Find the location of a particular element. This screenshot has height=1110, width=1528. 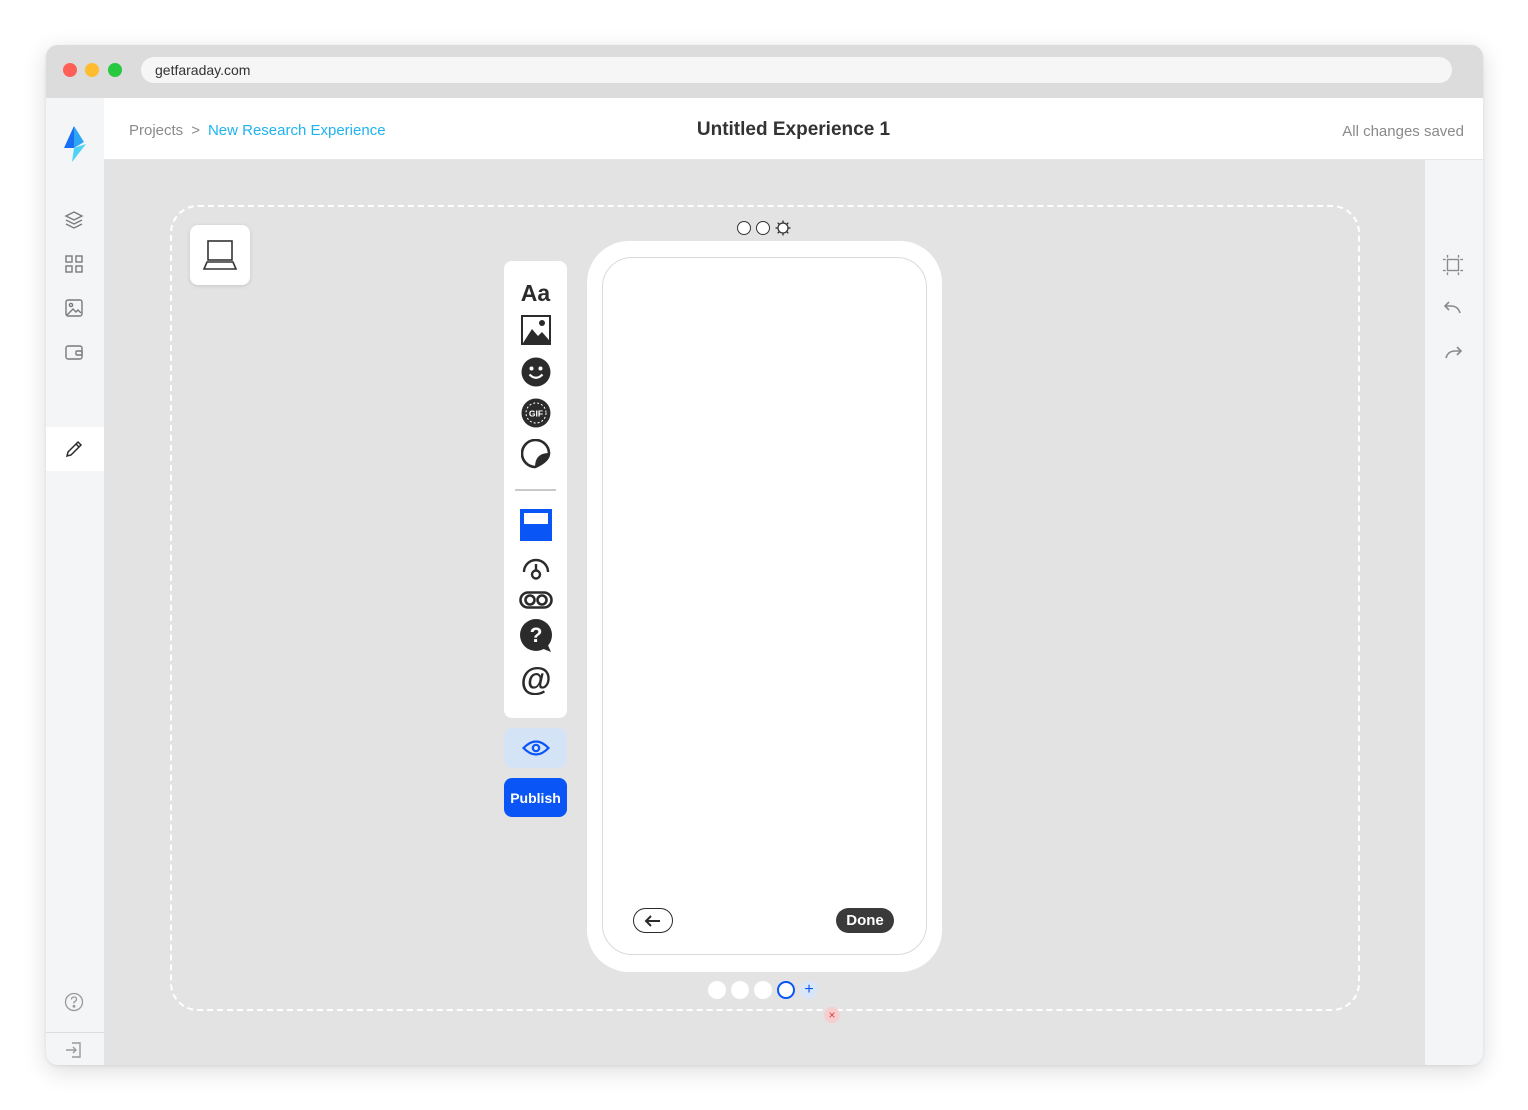

sticker-icon is located at coordinates (535, 454).